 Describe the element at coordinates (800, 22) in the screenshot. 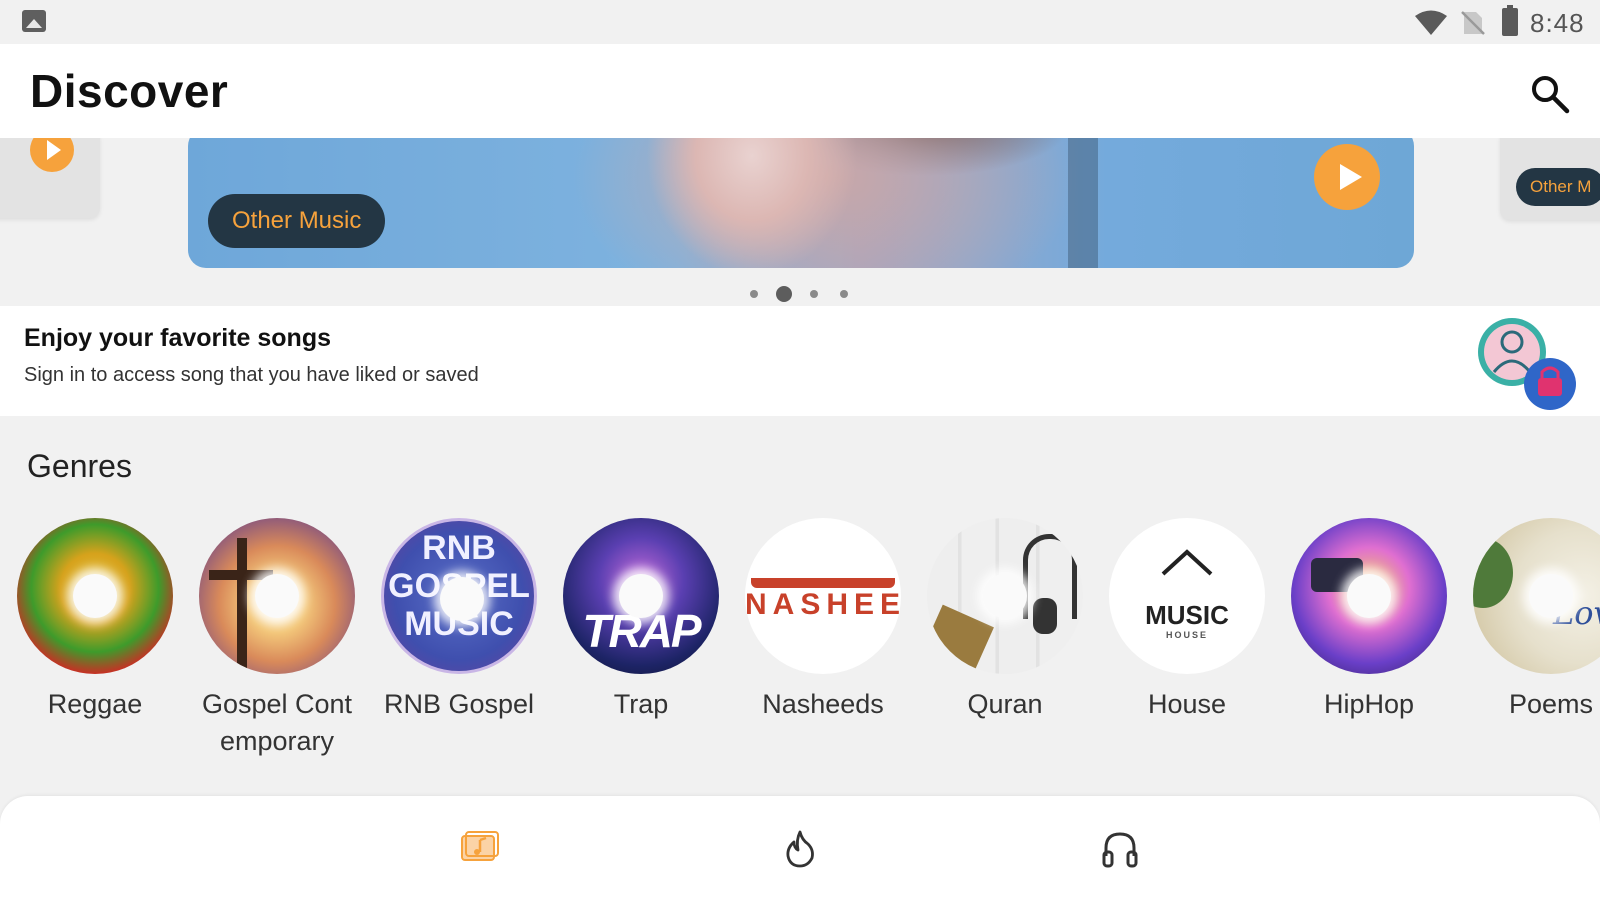

I see `status-bar: 8:48` at that location.